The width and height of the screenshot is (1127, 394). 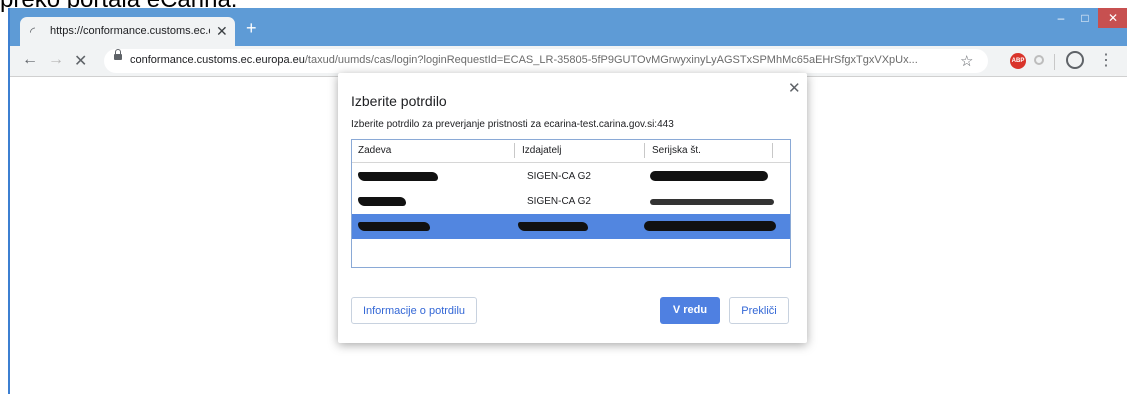 I want to click on redacted-issuer, so click(x=553, y=226).